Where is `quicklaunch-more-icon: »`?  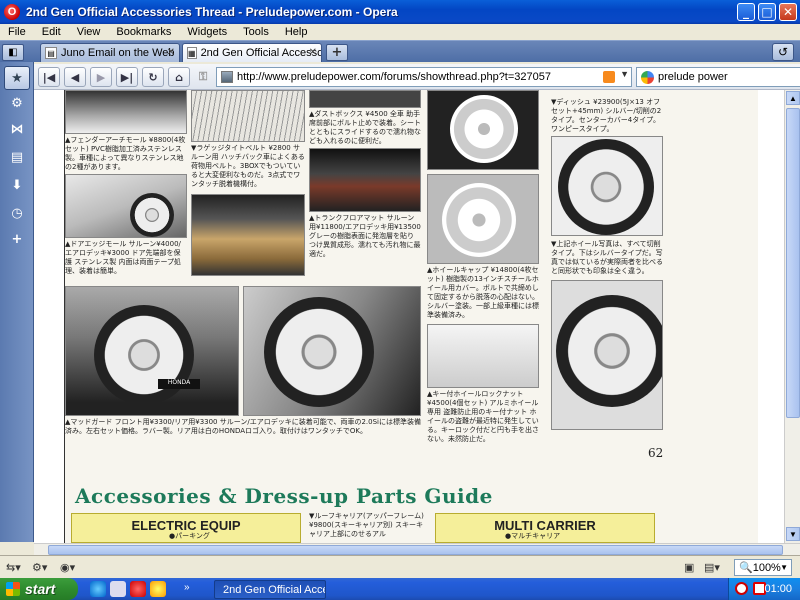 quicklaunch-more-icon: » is located at coordinates (187, 587).